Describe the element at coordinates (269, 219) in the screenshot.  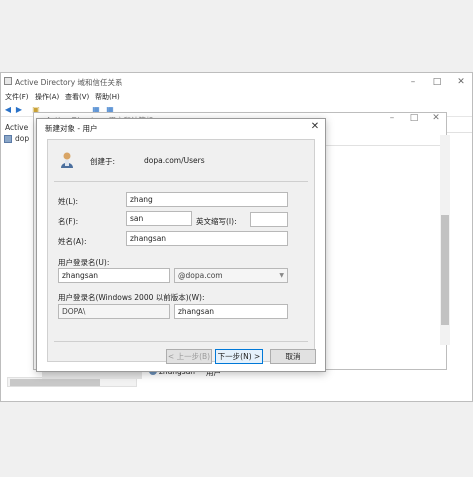
I see `initials-field` at that location.